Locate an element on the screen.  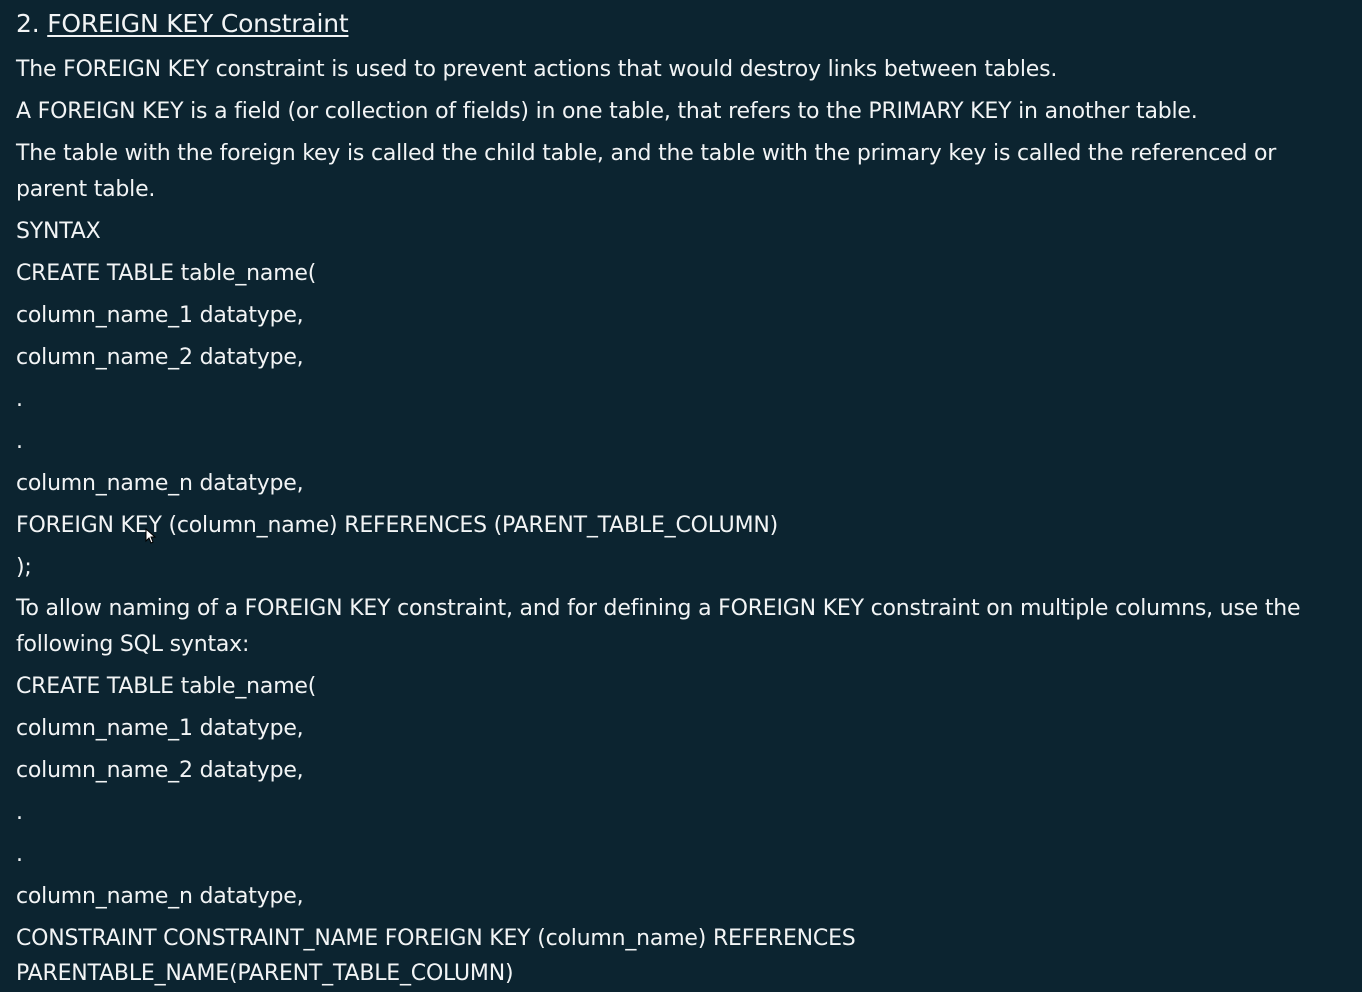
syntax1-line-5: . is located at coordinates (19, 441).